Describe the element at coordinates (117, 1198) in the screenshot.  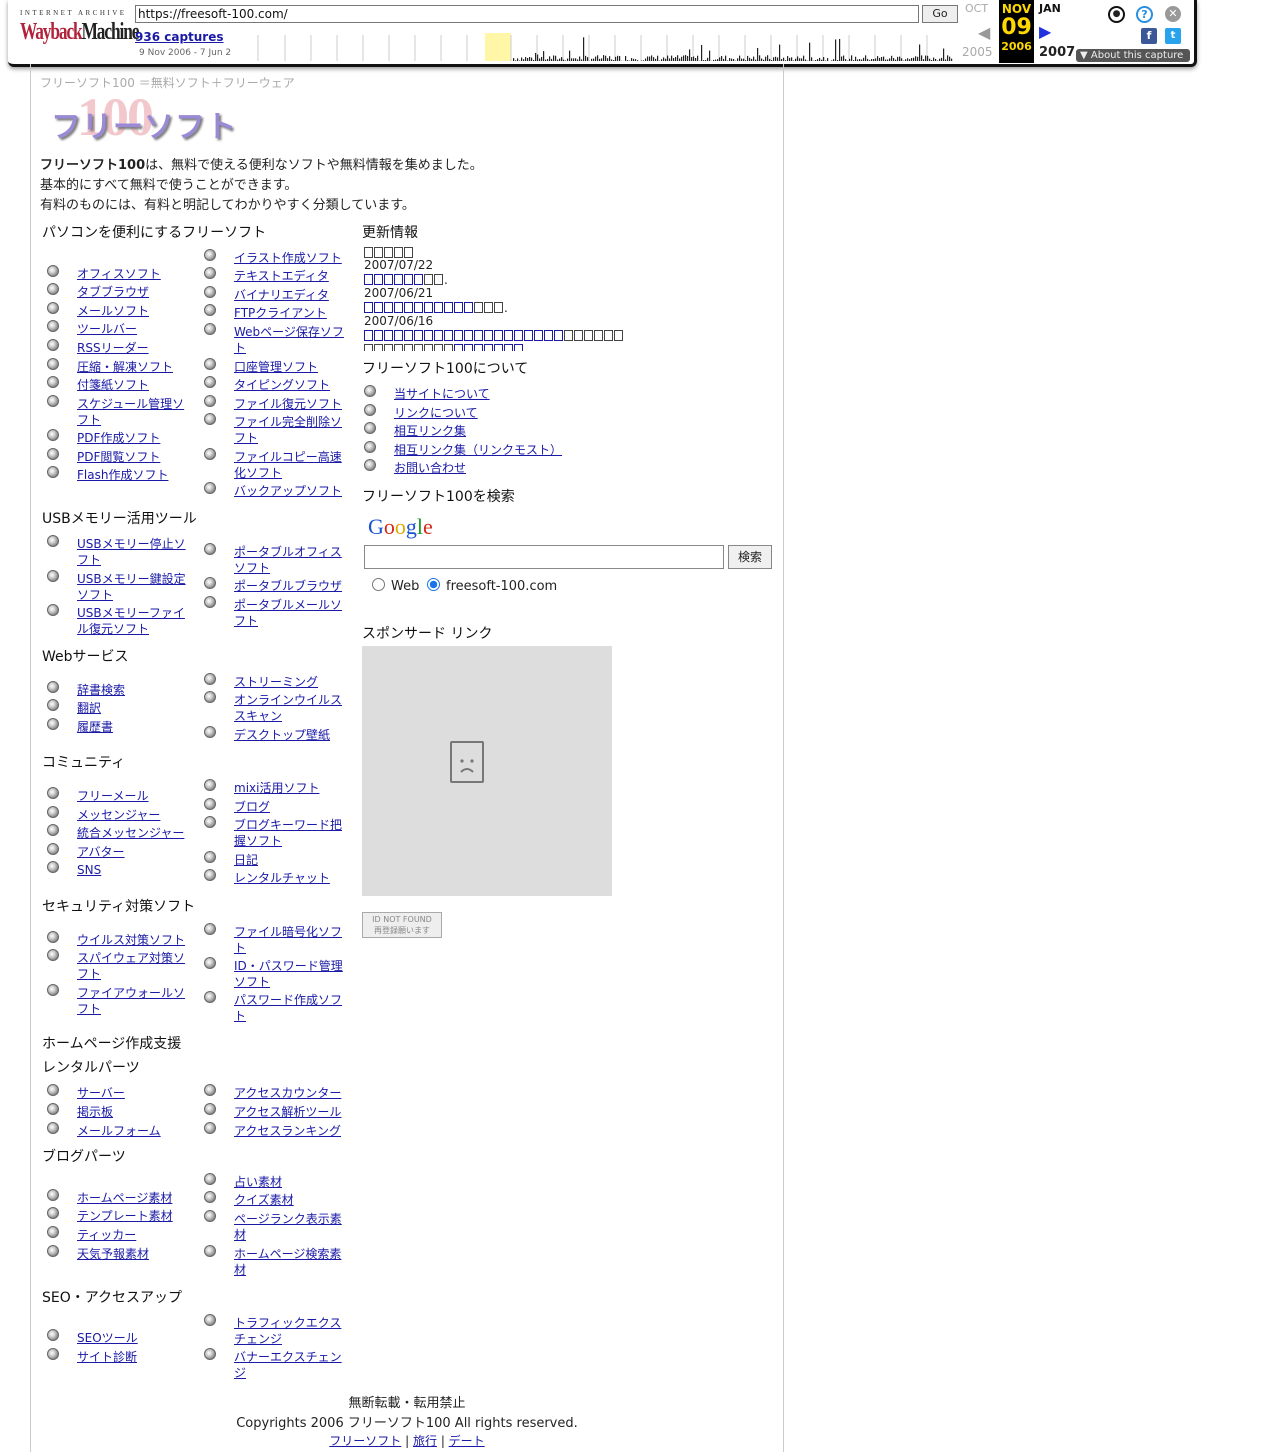
I see `link-text: ホームページ素材` at that location.